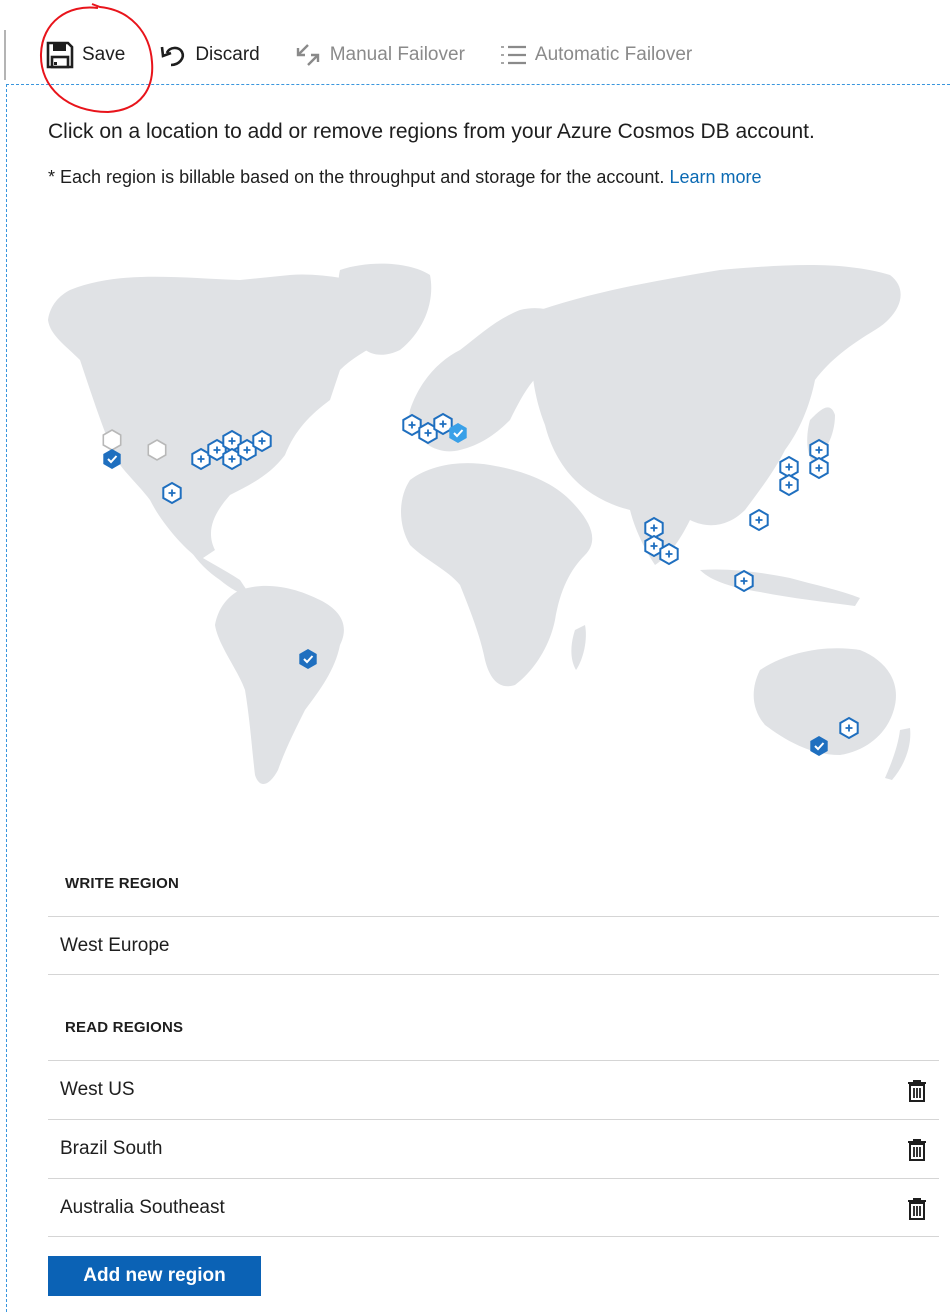 This screenshot has width=950, height=1312. What do you see at coordinates (154, 1276) in the screenshot?
I see `add-new-region-button: Add new region` at bounding box center [154, 1276].